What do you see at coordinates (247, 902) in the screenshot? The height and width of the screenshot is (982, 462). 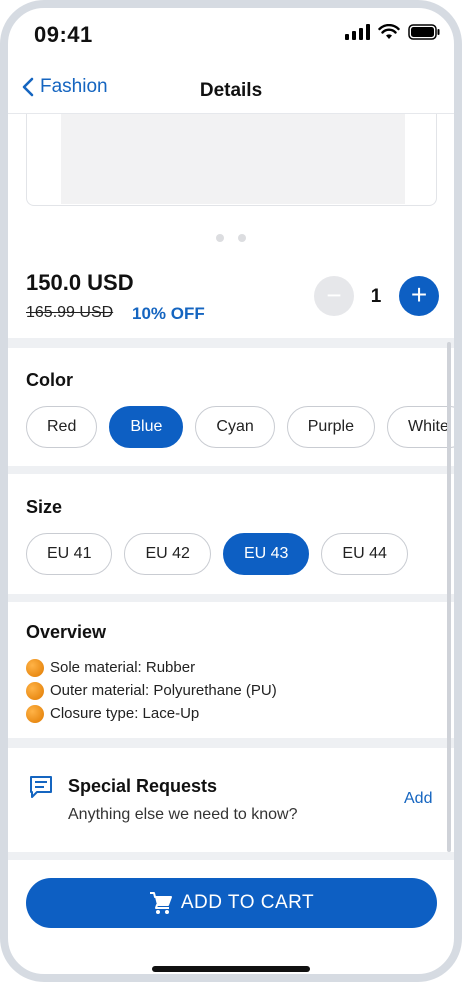 I see `add-to-cart-label: ADD TO CART` at bounding box center [247, 902].